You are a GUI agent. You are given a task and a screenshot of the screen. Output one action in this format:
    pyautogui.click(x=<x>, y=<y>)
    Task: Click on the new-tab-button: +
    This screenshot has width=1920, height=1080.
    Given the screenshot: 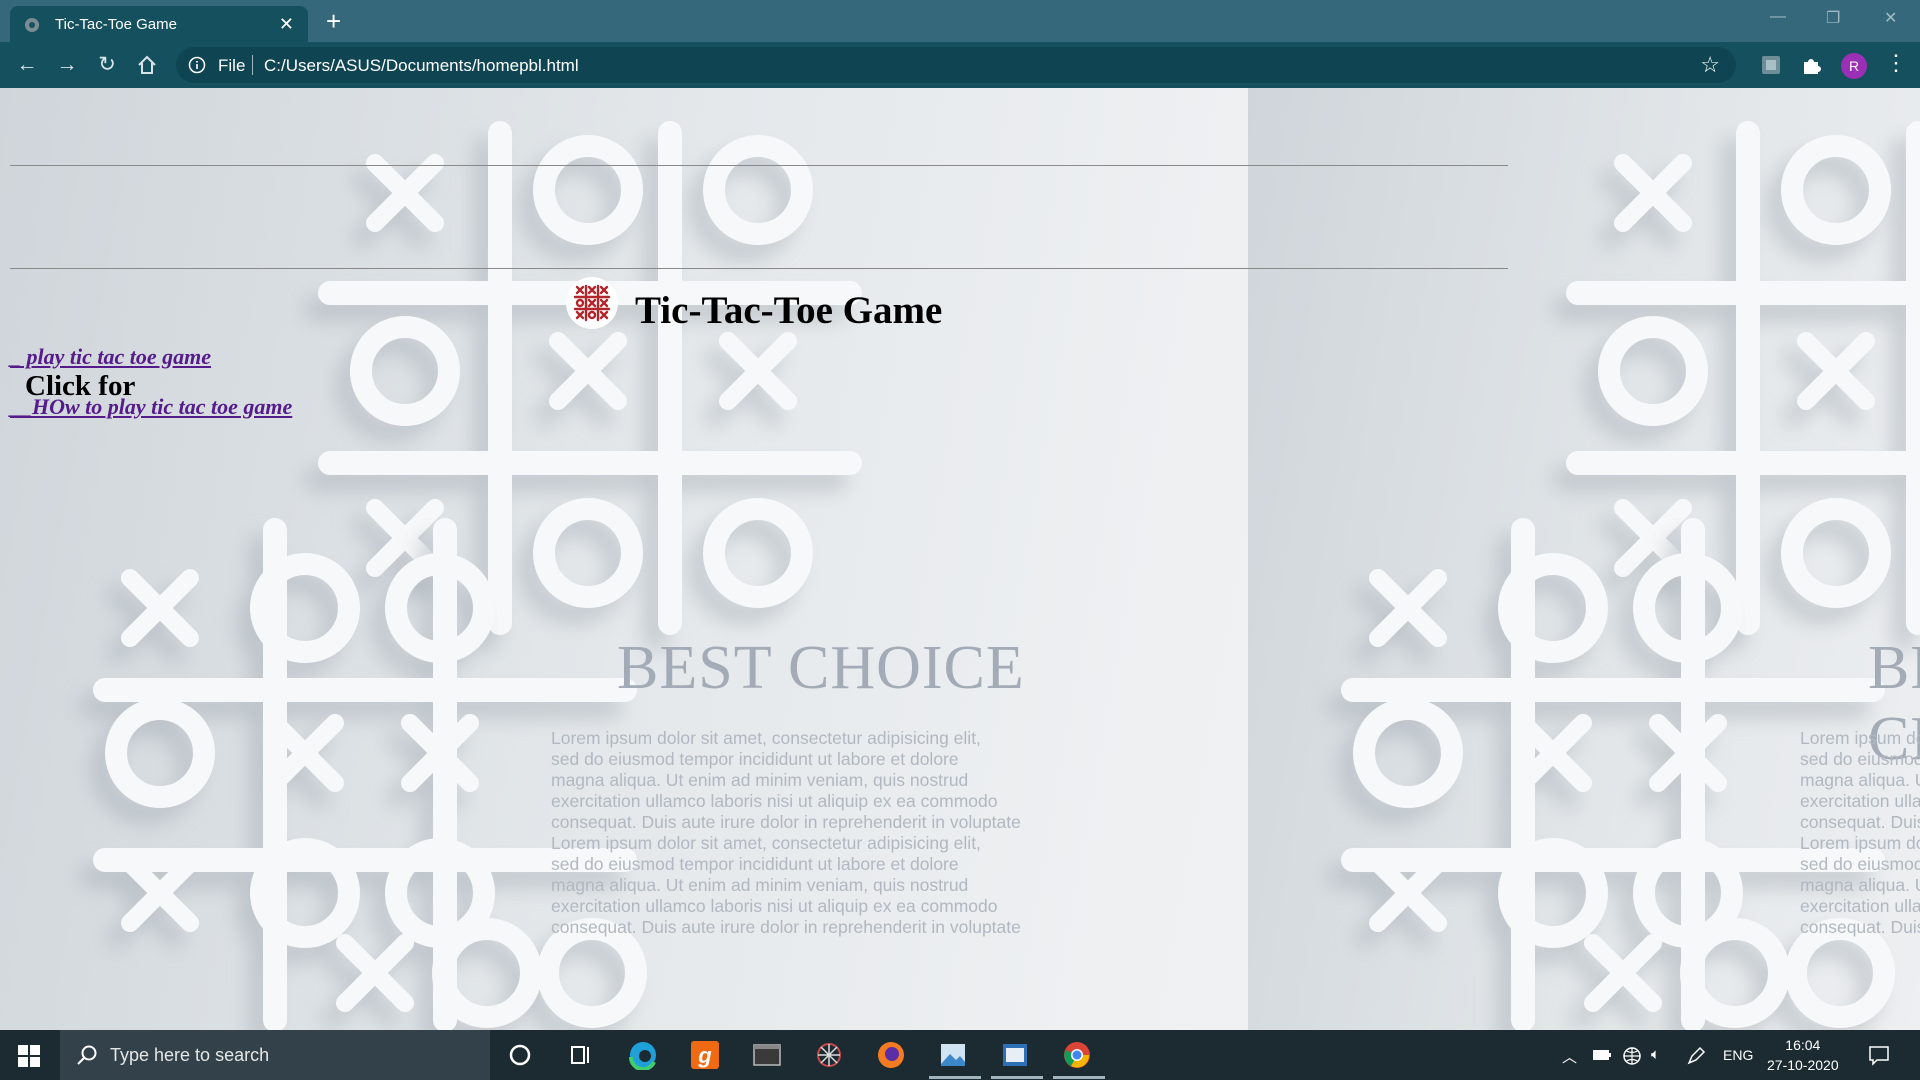 What is the action you would take?
    pyautogui.click(x=333, y=21)
    